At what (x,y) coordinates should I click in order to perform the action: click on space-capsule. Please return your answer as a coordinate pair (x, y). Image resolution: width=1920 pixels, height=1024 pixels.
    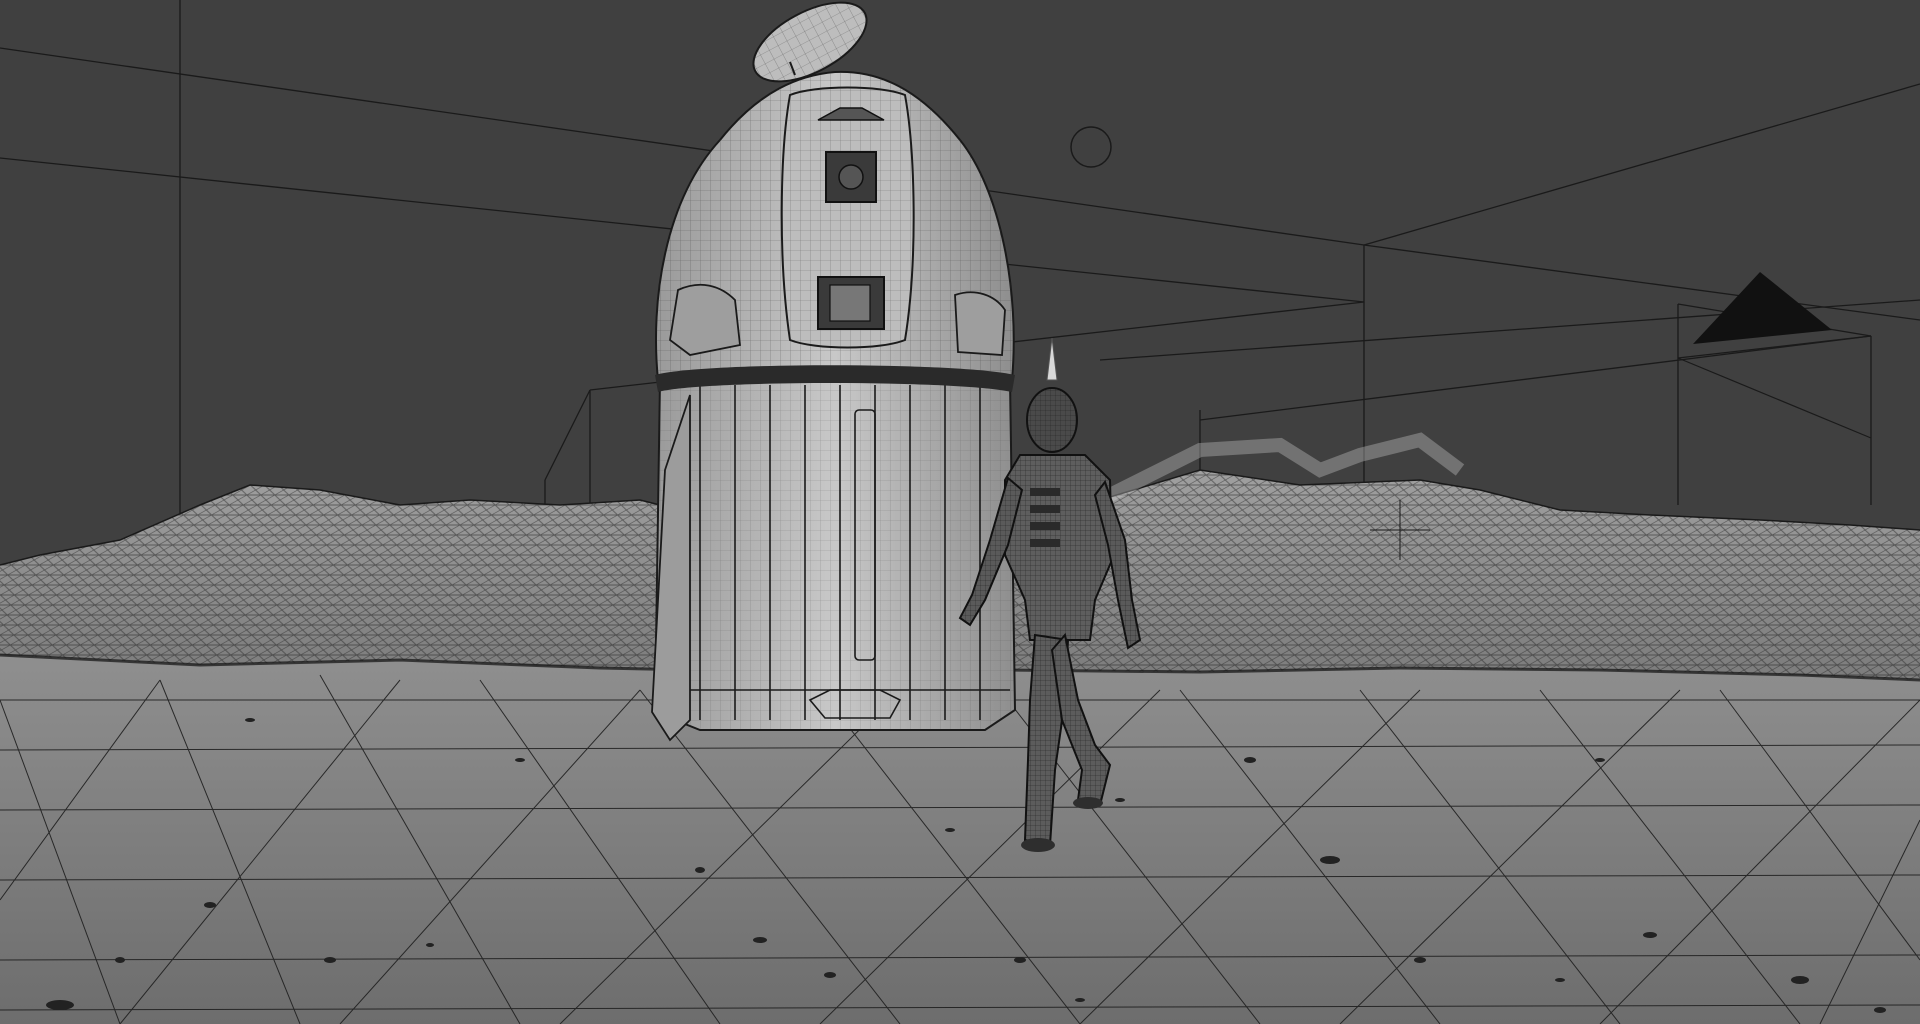
    Looking at the image, I should click on (834, 406).